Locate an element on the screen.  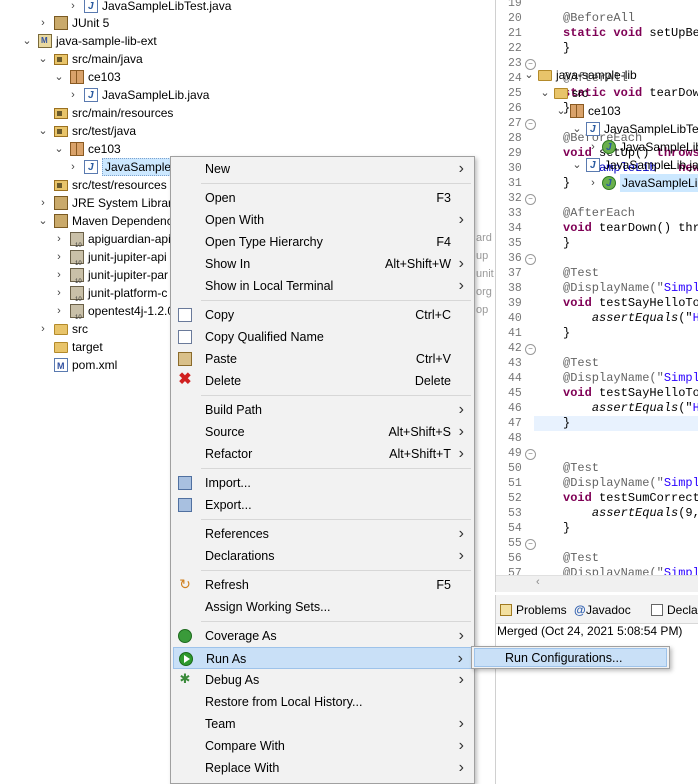
menu-item-compare-with: Compare With › is located at coordinates (323, 746).